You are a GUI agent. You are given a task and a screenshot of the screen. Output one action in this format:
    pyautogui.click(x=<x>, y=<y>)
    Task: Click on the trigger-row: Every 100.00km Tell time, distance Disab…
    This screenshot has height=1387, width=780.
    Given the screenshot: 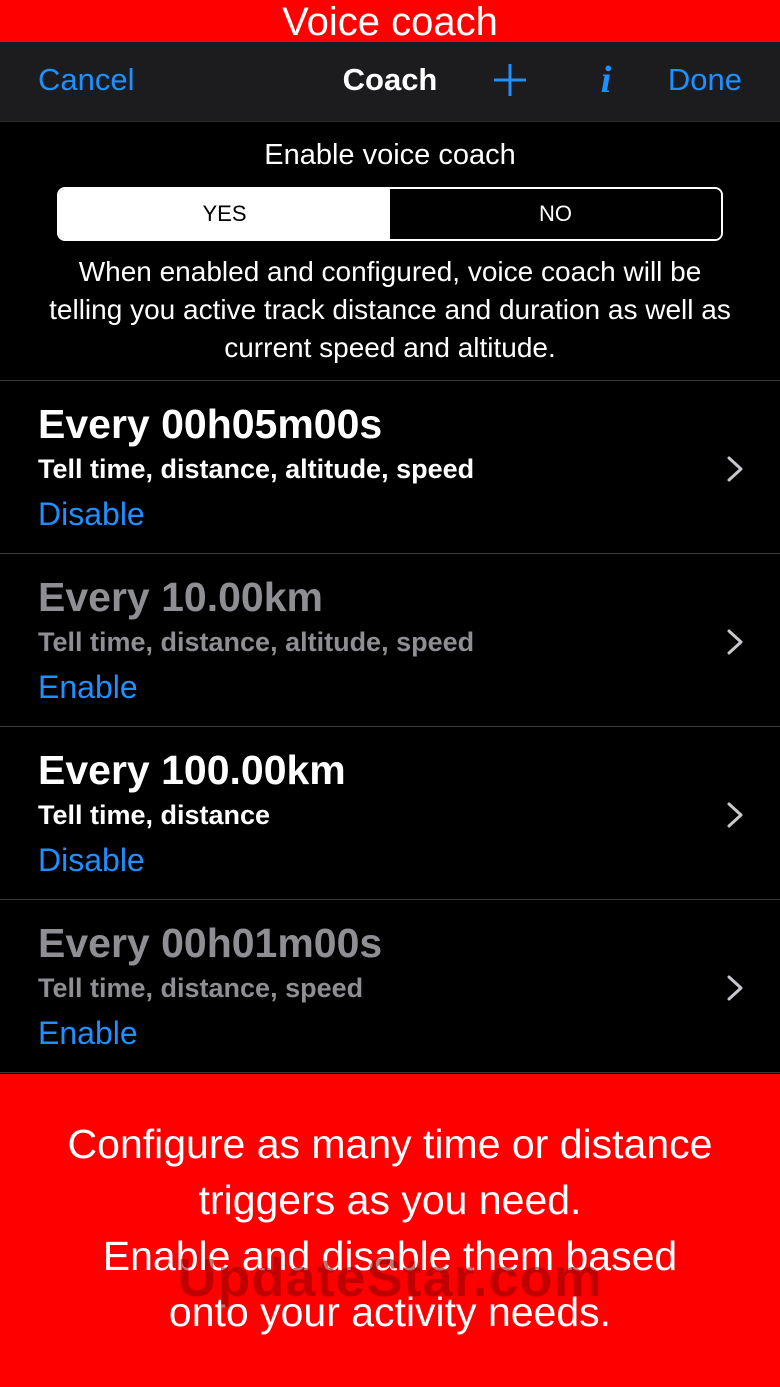 What is the action you would take?
    pyautogui.click(x=390, y=812)
    